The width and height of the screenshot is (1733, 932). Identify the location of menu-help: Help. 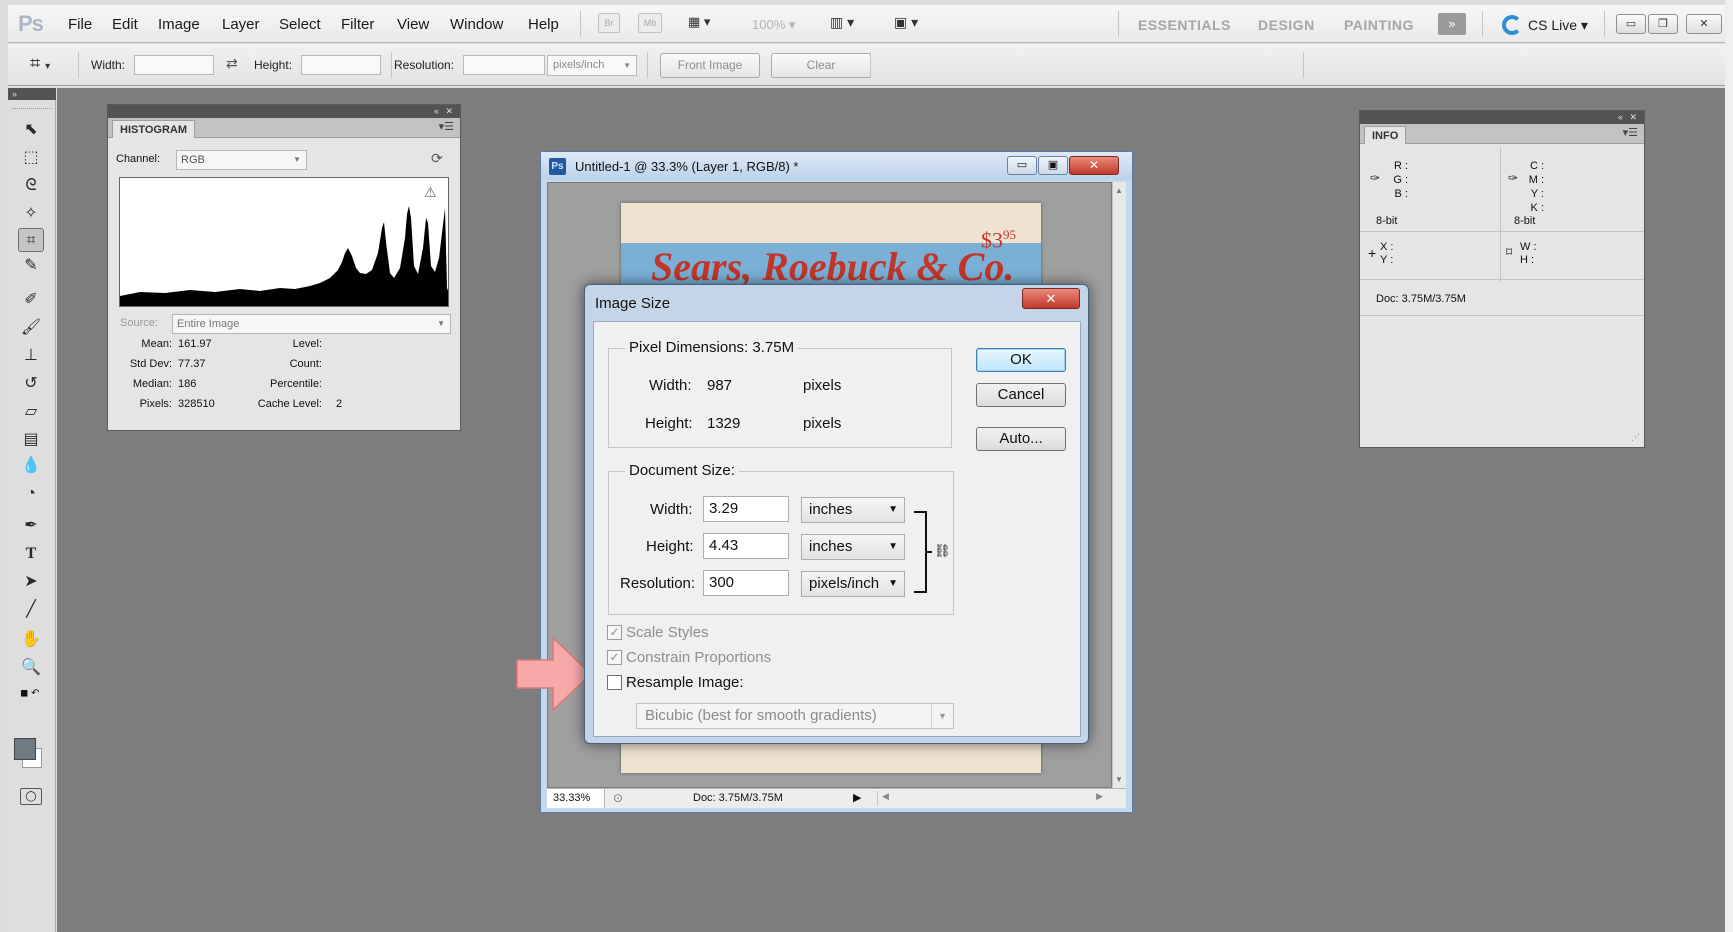
(543, 24).